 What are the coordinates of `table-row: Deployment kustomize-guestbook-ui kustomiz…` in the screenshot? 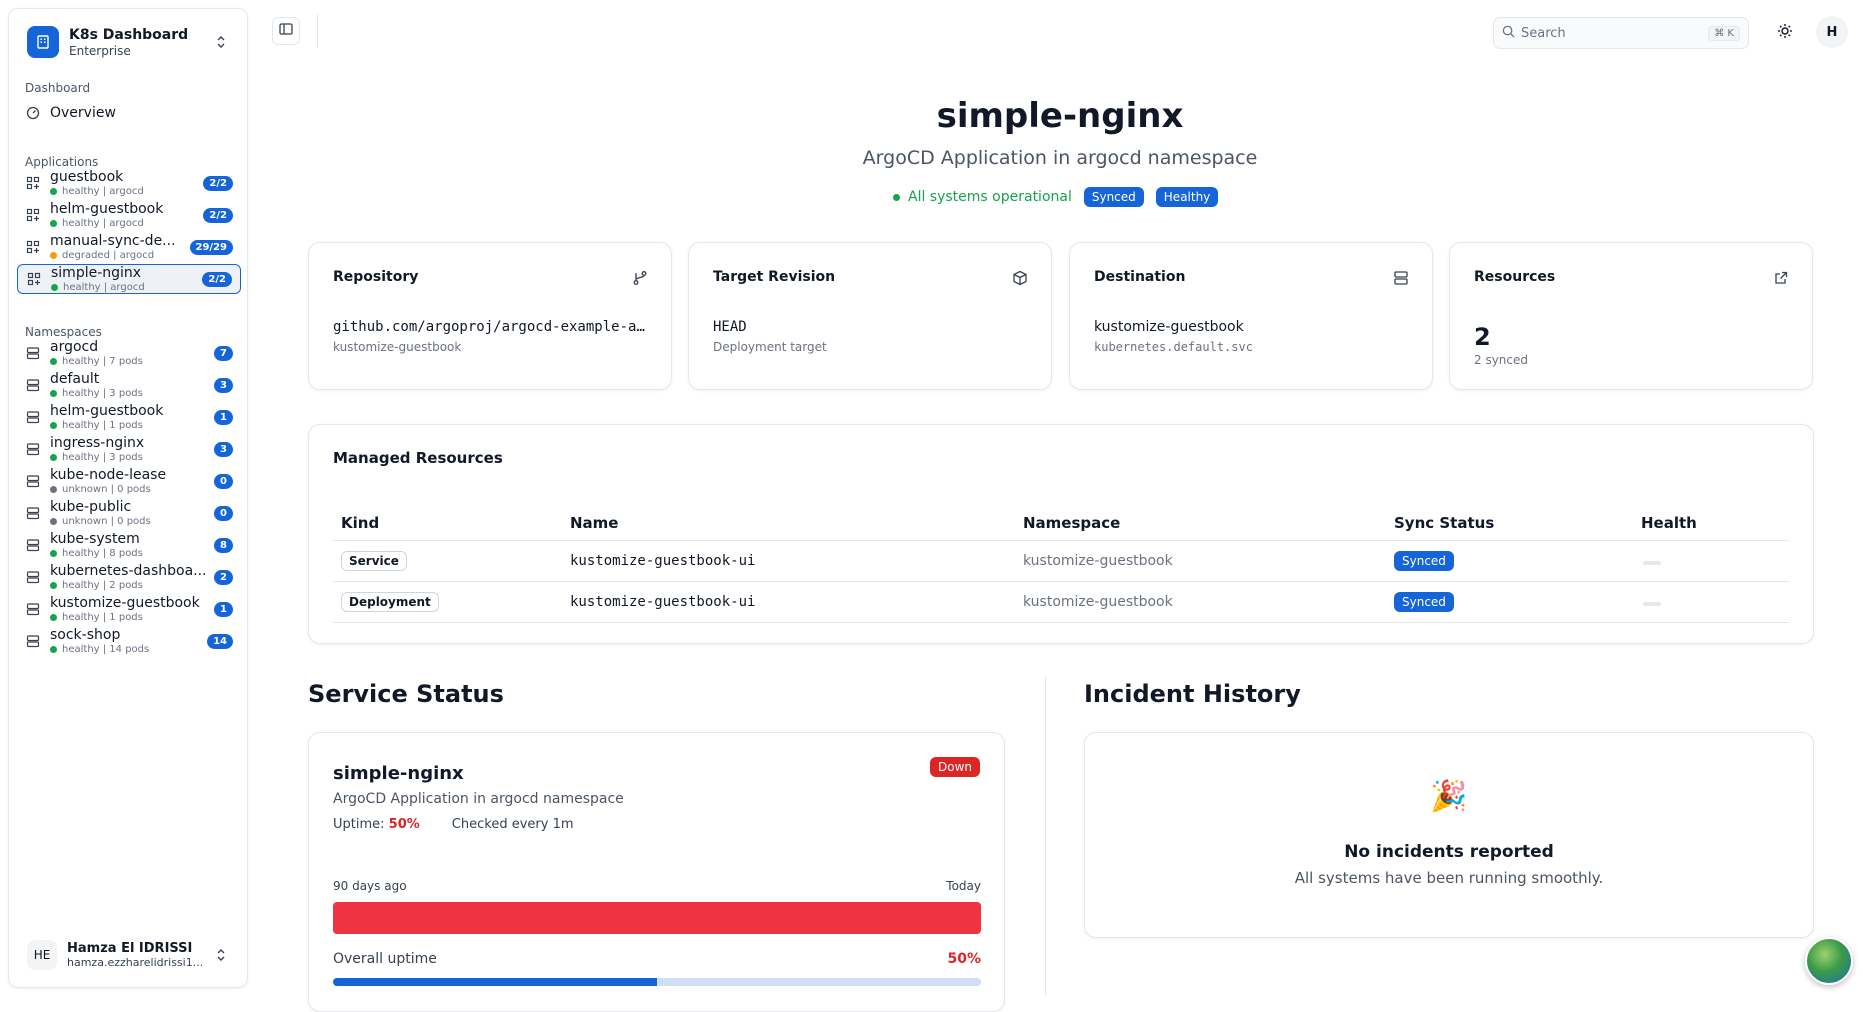 It's located at (1061, 602).